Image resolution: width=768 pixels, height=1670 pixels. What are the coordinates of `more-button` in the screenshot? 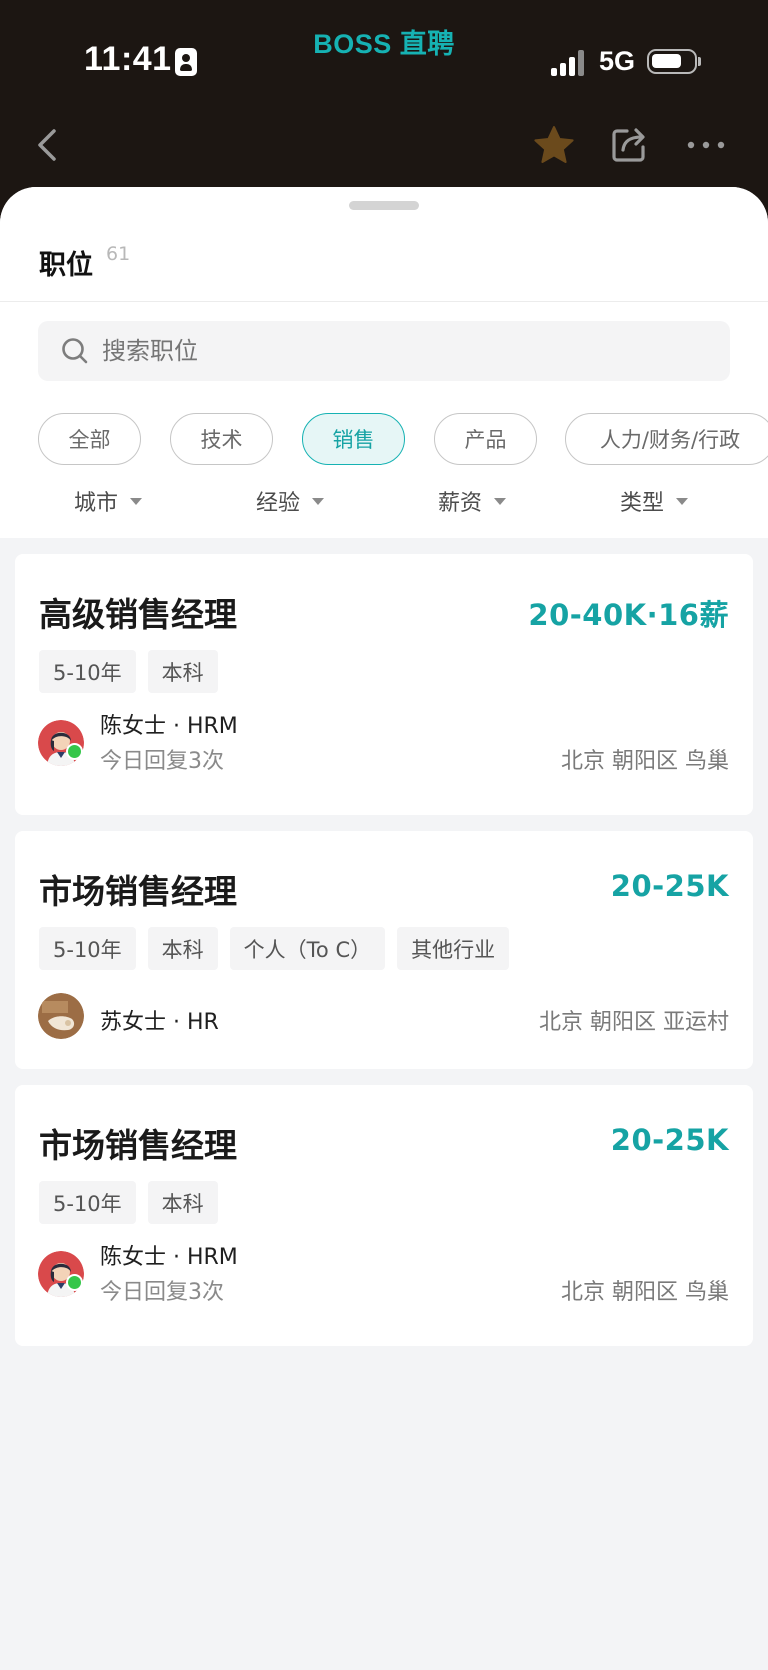 It's located at (706, 145).